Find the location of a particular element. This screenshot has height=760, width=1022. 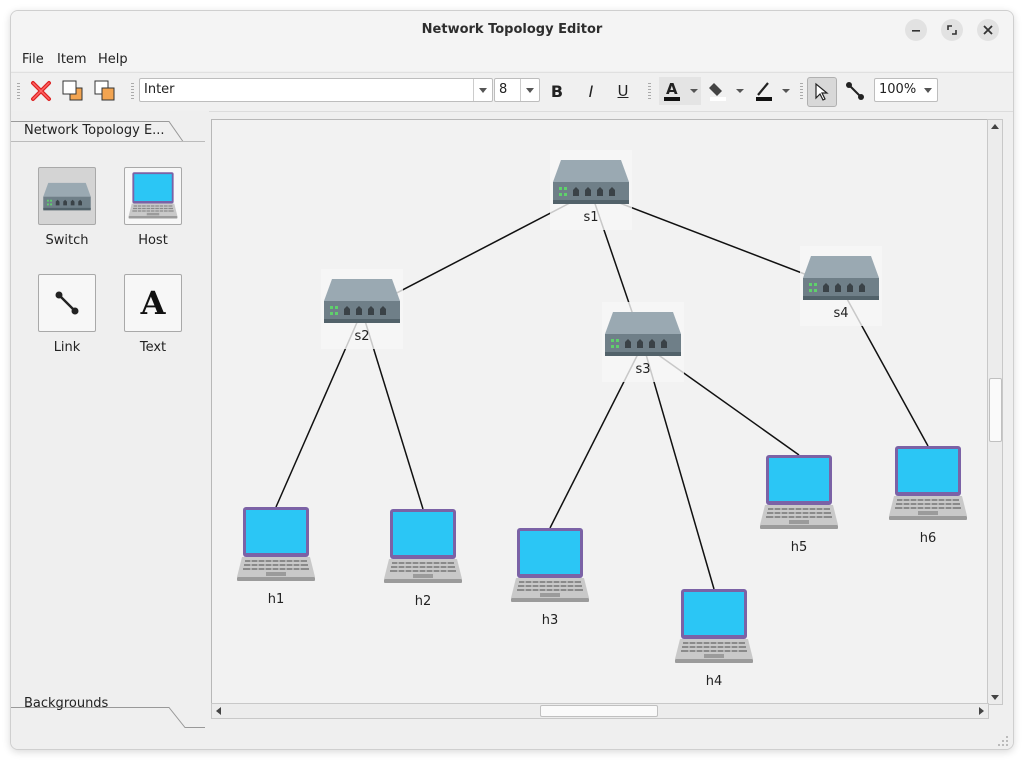

menu-file: File is located at coordinates (33, 59).